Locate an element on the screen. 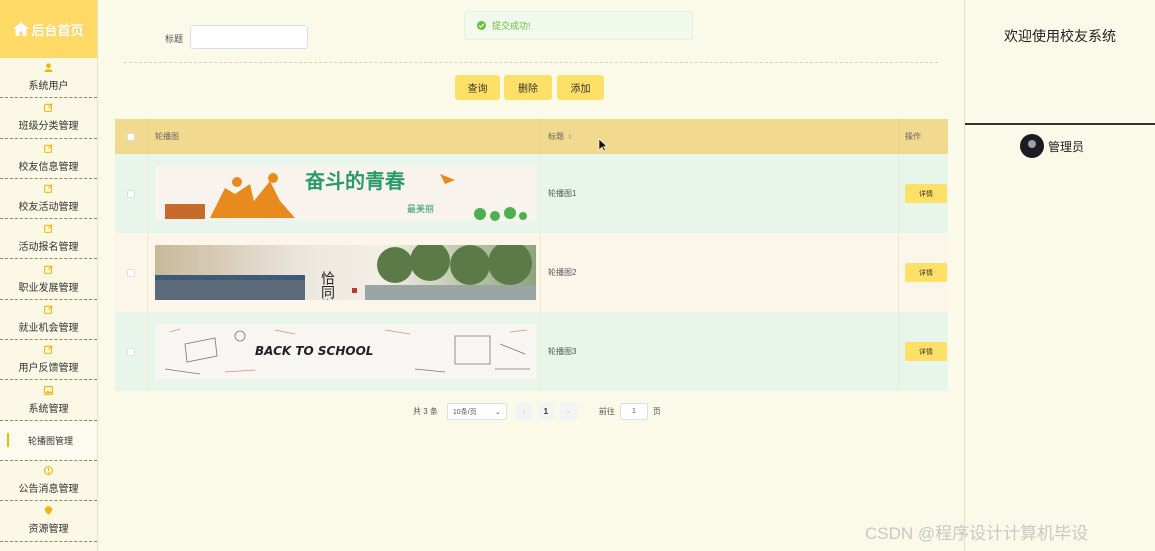 This screenshot has height=551, width=1155. avatar is located at coordinates (1032, 146).